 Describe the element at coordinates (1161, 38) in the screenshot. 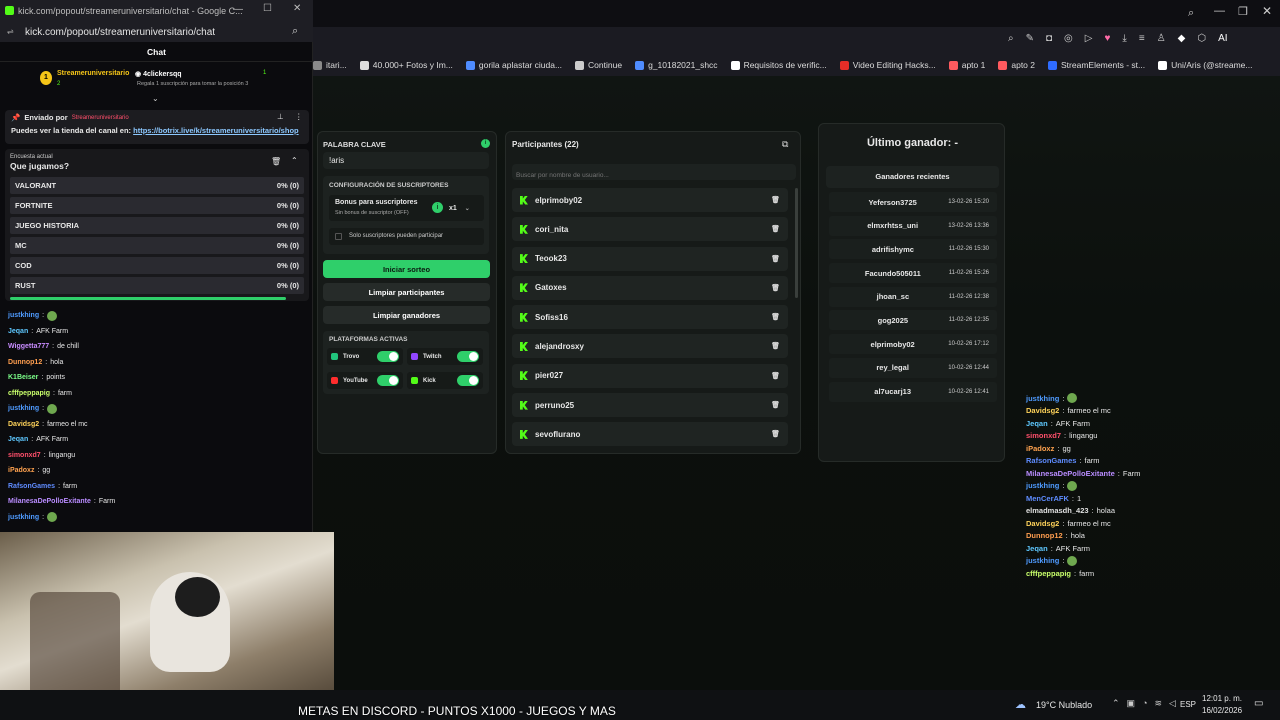

I see `profile-icon: ♙` at that location.